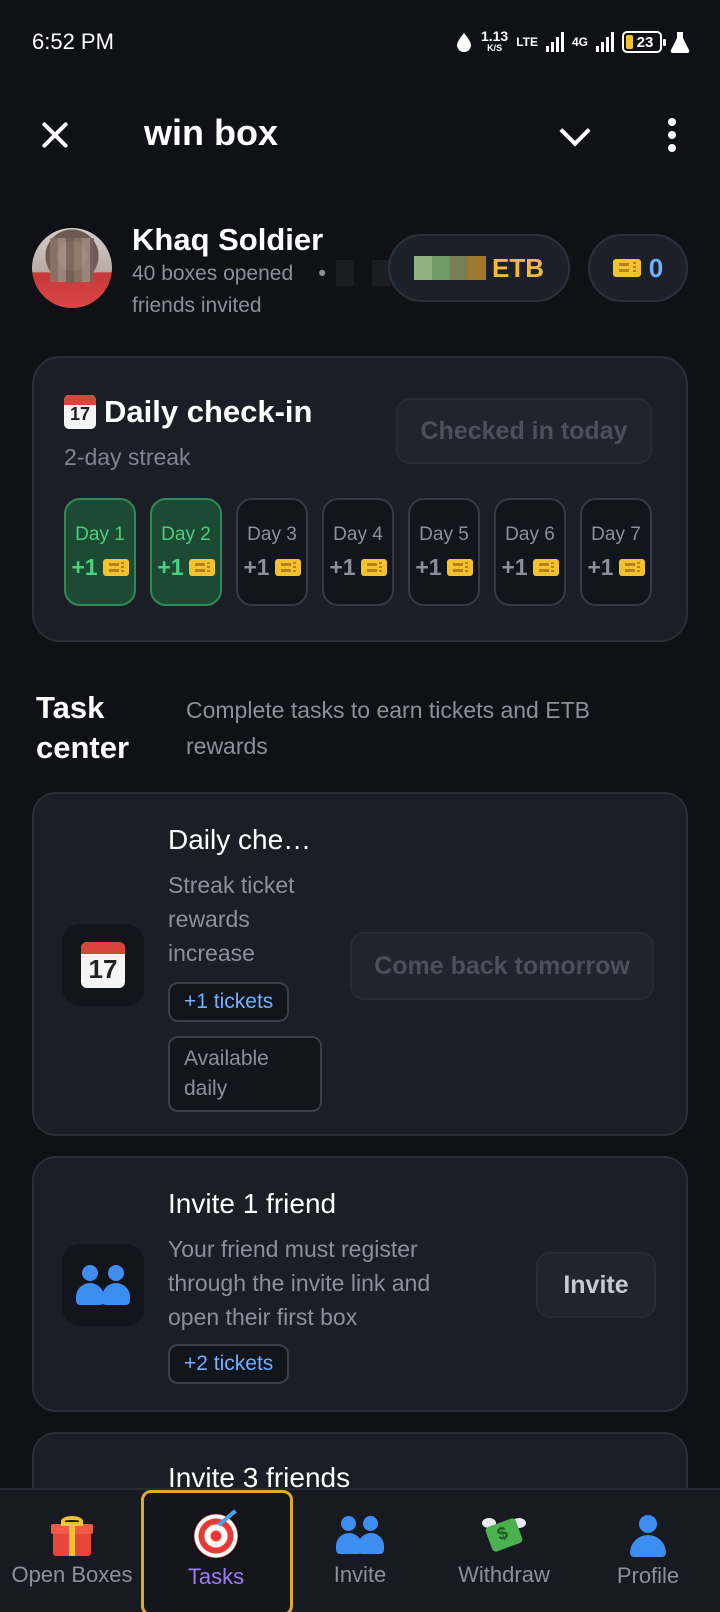 The height and width of the screenshot is (1612, 720). I want to click on page-title: win box, so click(211, 132).